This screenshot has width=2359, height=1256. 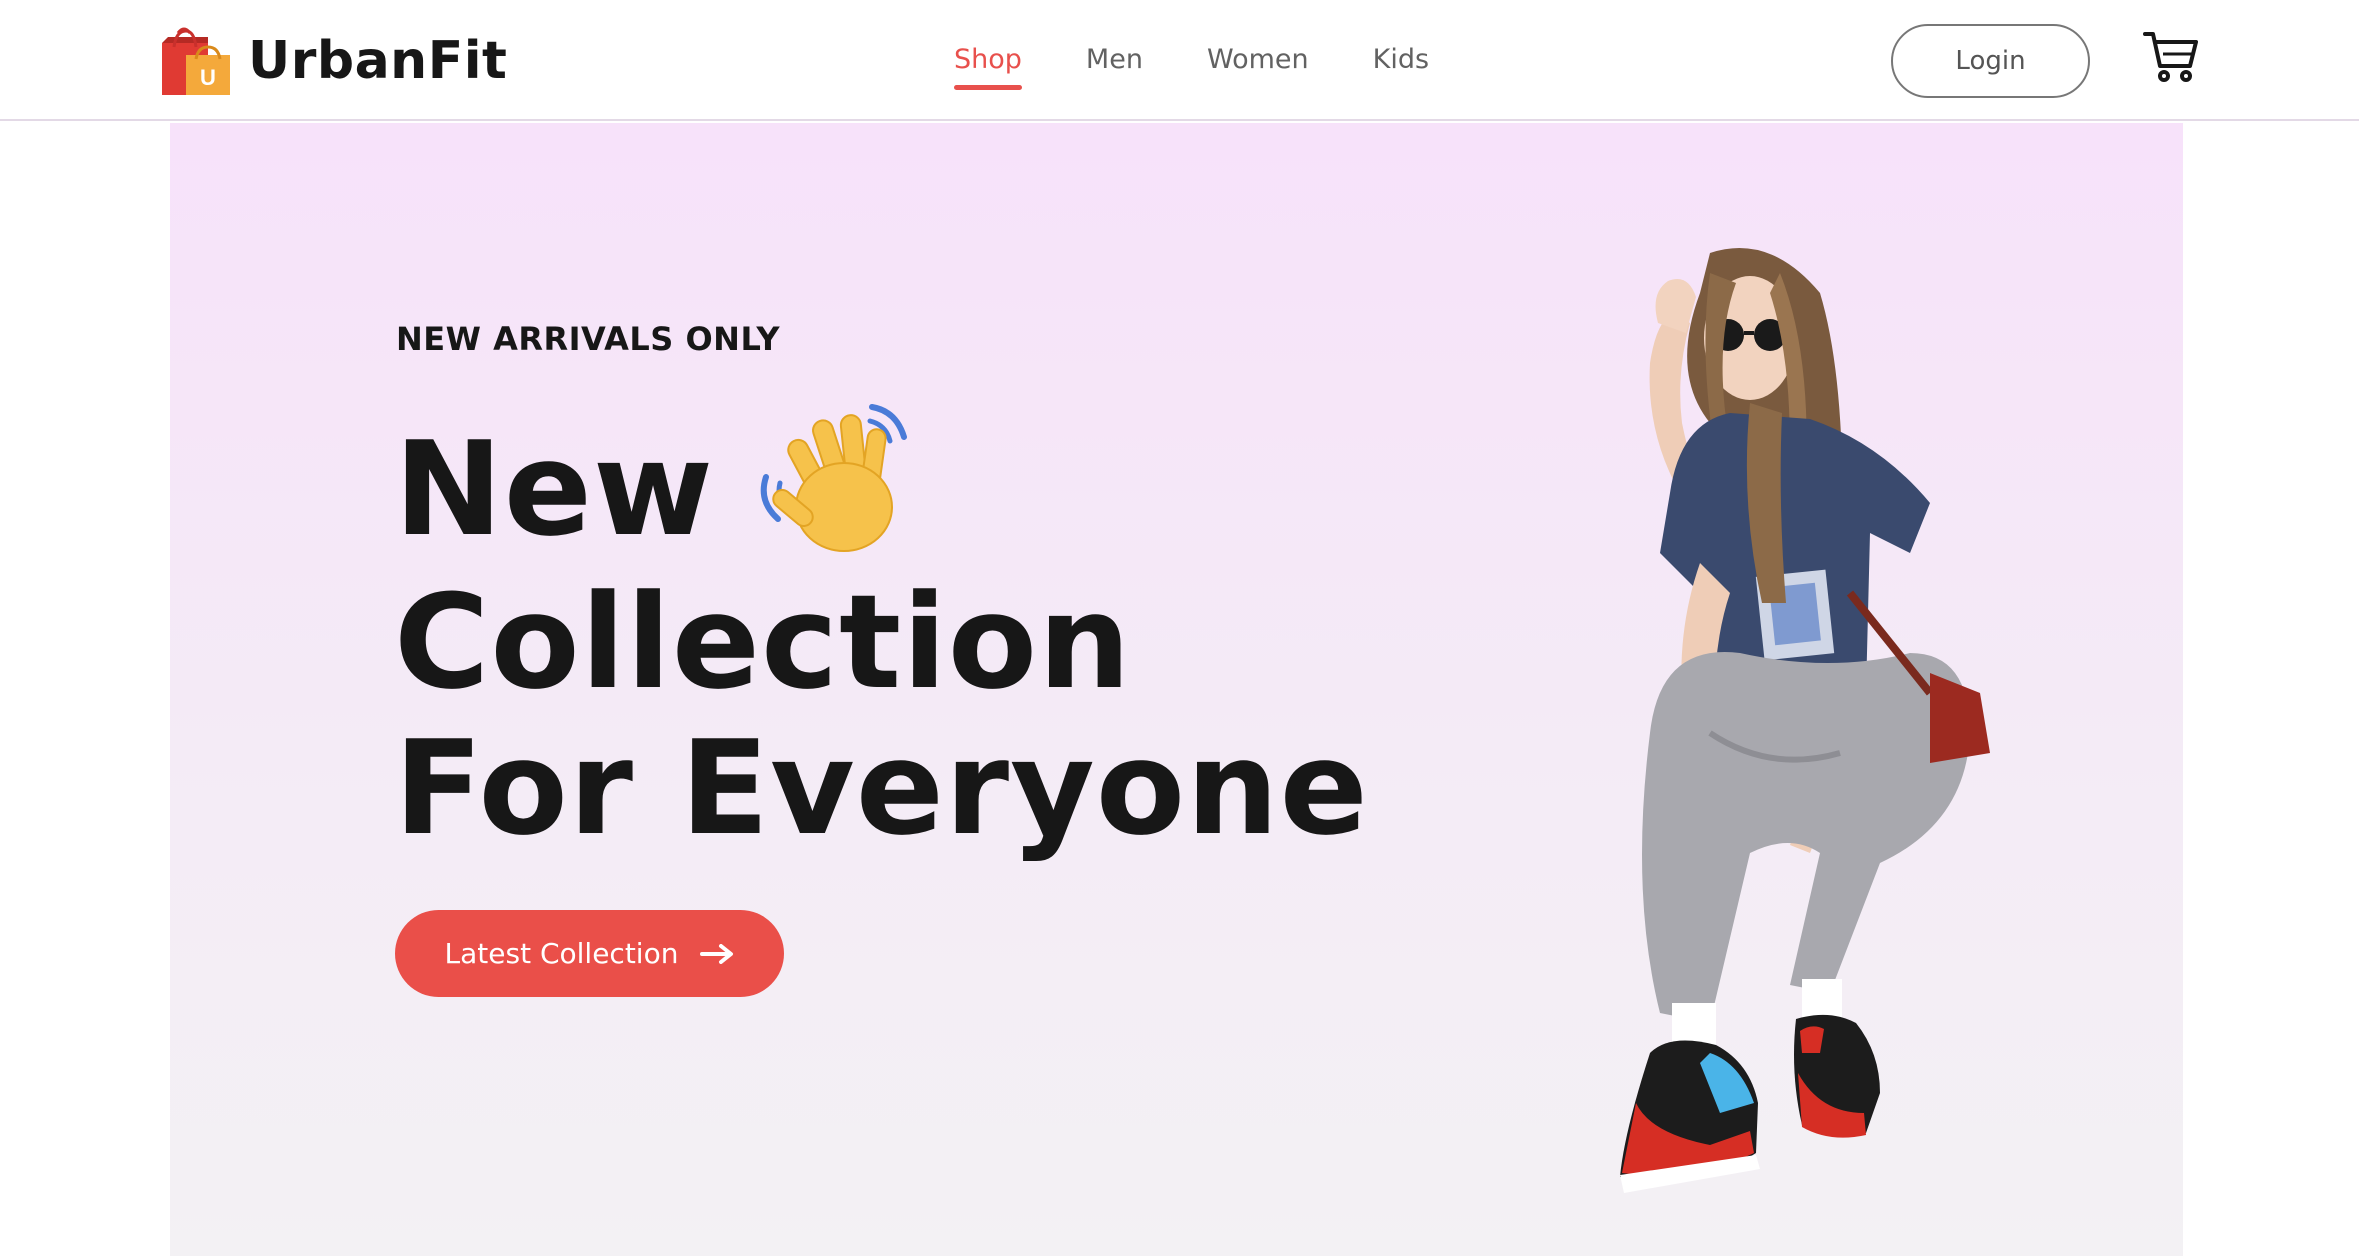 I want to click on headline-line-3: For Everyone, so click(x=881, y=788).